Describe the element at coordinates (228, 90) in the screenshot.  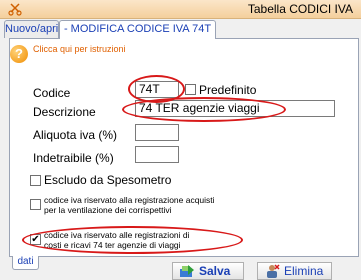
I see `predefinito-label: Predefinito` at that location.